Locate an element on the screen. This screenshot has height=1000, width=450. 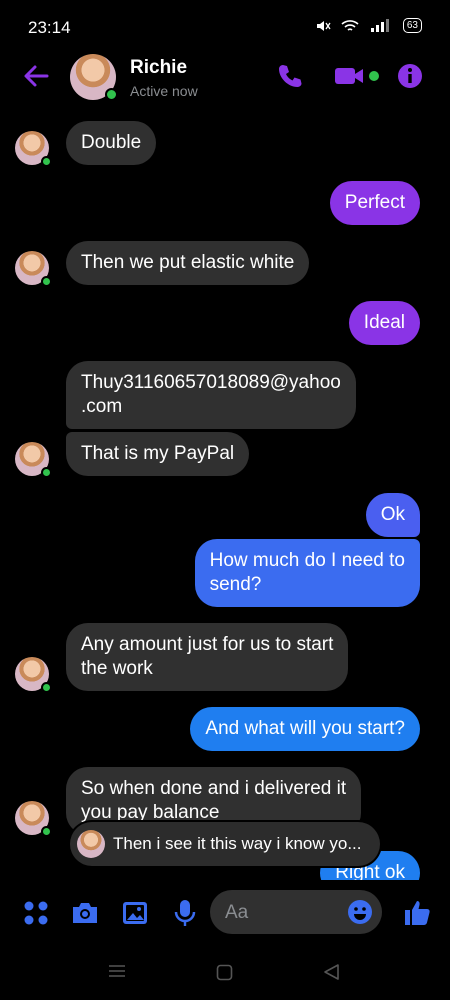
message-incoming: That is my PayPal is located at coordinates (158, 454).